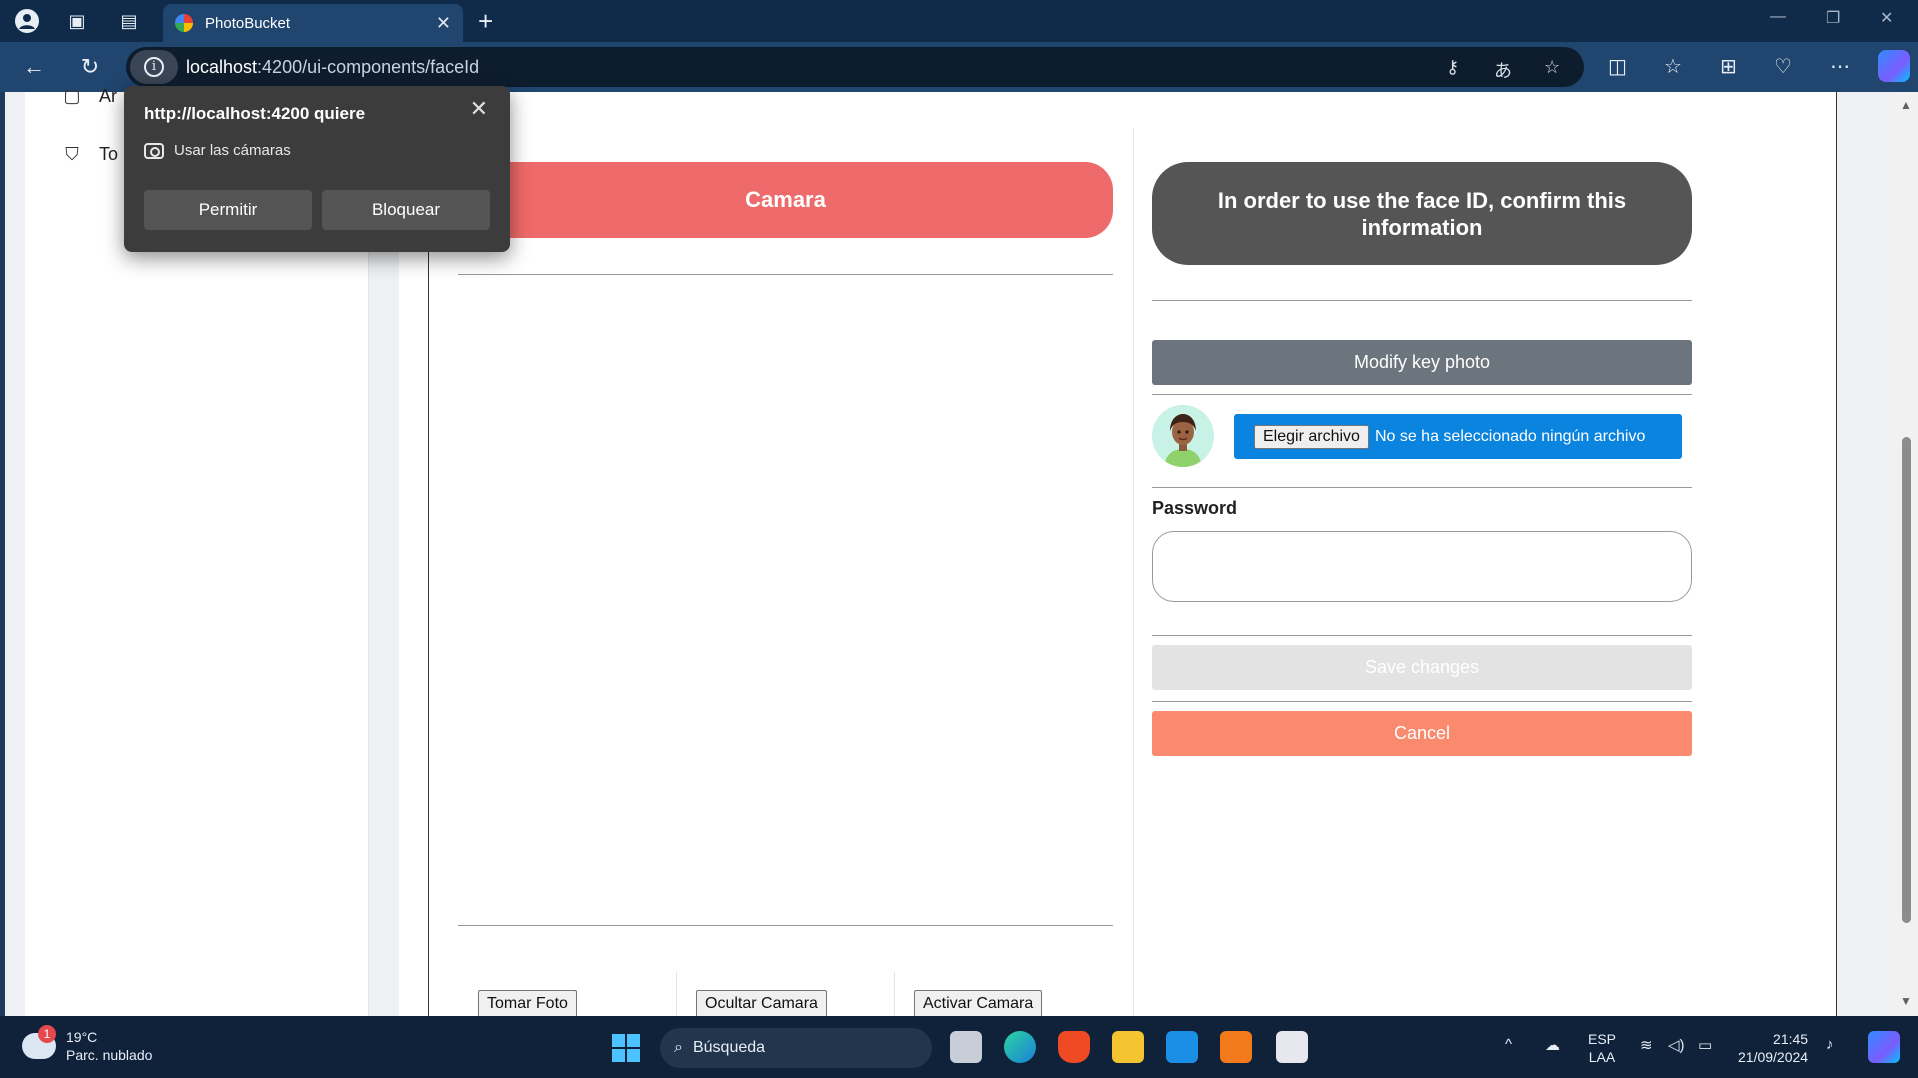 The height and width of the screenshot is (1078, 1918). What do you see at coordinates (485, 21) in the screenshot?
I see `new-tab-icon: +` at bounding box center [485, 21].